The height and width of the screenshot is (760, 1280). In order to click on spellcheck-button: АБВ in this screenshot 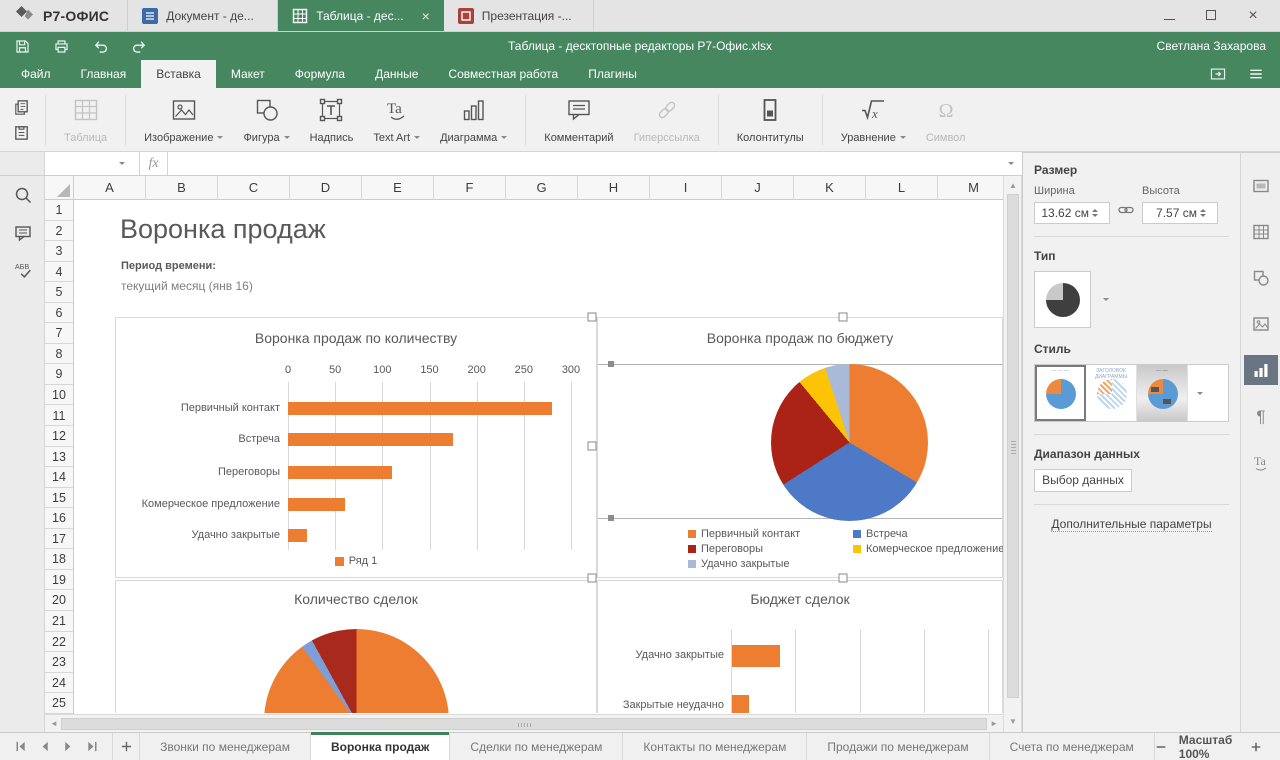, I will do `click(22, 271)`.